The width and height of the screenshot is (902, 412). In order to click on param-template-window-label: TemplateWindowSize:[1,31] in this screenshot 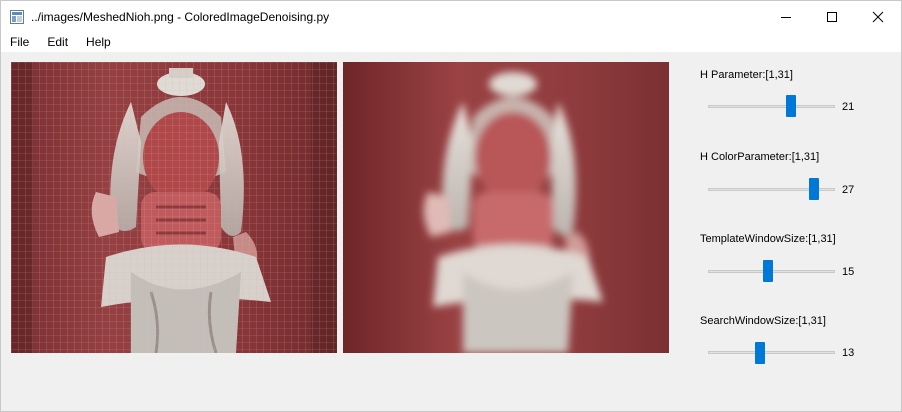, I will do `click(768, 239)`.